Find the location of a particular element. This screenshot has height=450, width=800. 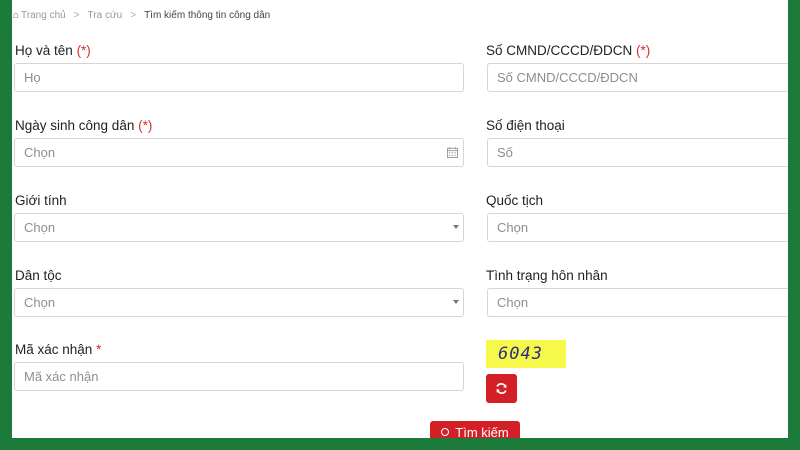

breadcrumb-lookup: Tra cứu is located at coordinates (105, 15).